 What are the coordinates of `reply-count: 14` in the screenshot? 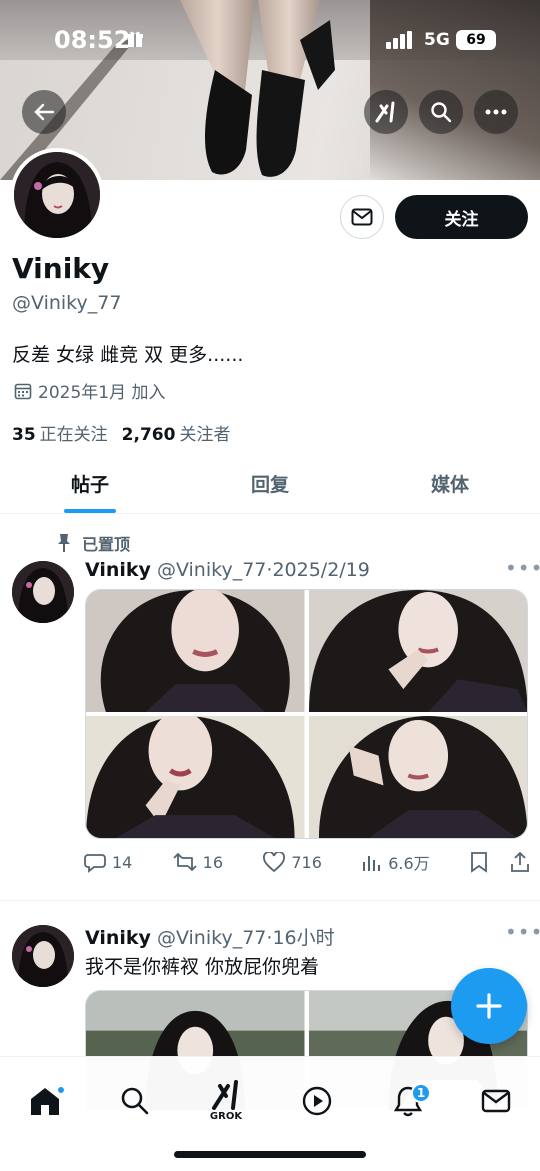 It's located at (122, 862).